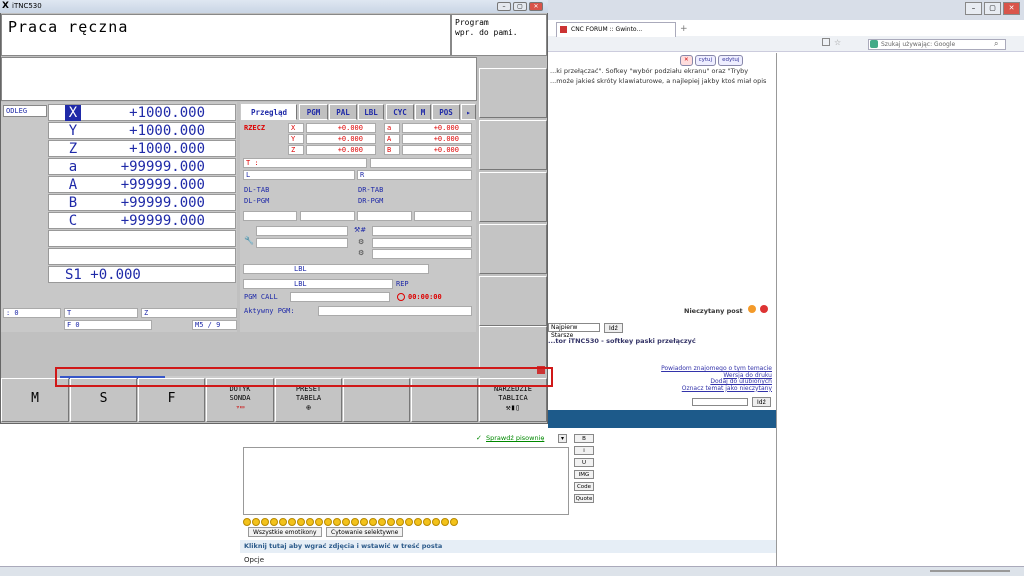 This screenshot has width=1024, height=576. I want to click on tool-t-value, so click(421, 163).